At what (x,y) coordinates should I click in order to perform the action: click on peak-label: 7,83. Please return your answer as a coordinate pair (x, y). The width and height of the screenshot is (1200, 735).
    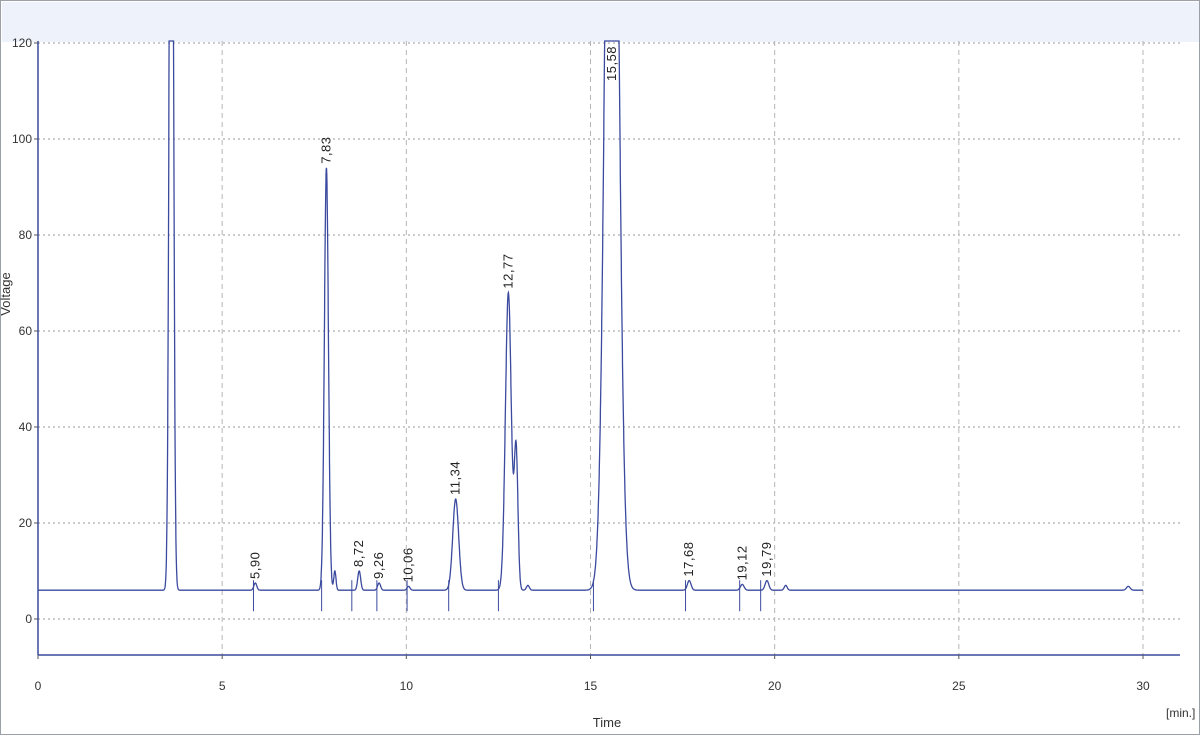
    Looking at the image, I should click on (325, 149).